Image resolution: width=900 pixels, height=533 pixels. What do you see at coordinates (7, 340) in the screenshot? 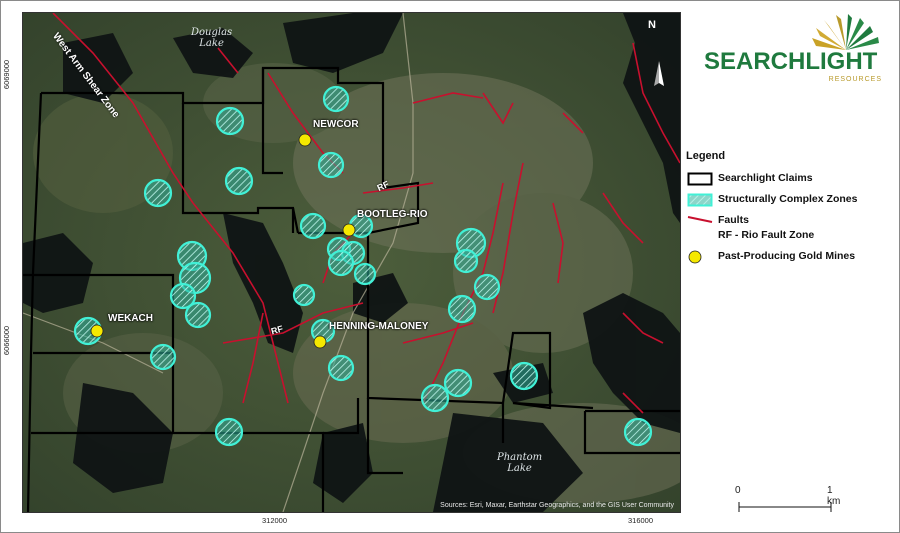
I see `coord-y-bottom: 6066000` at bounding box center [7, 340].